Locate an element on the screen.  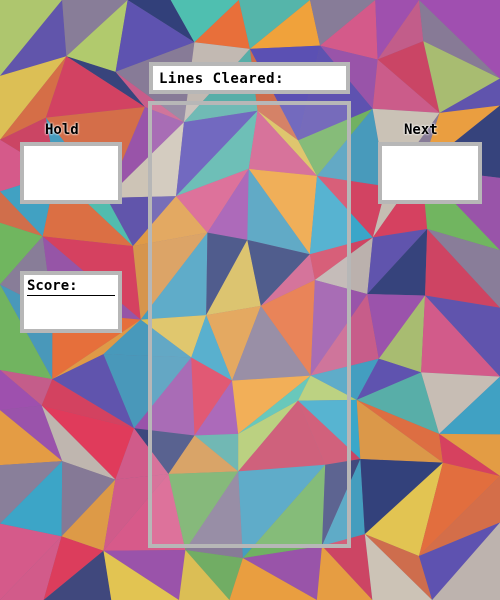
score-panel: Score: is located at coordinates (71, 302).